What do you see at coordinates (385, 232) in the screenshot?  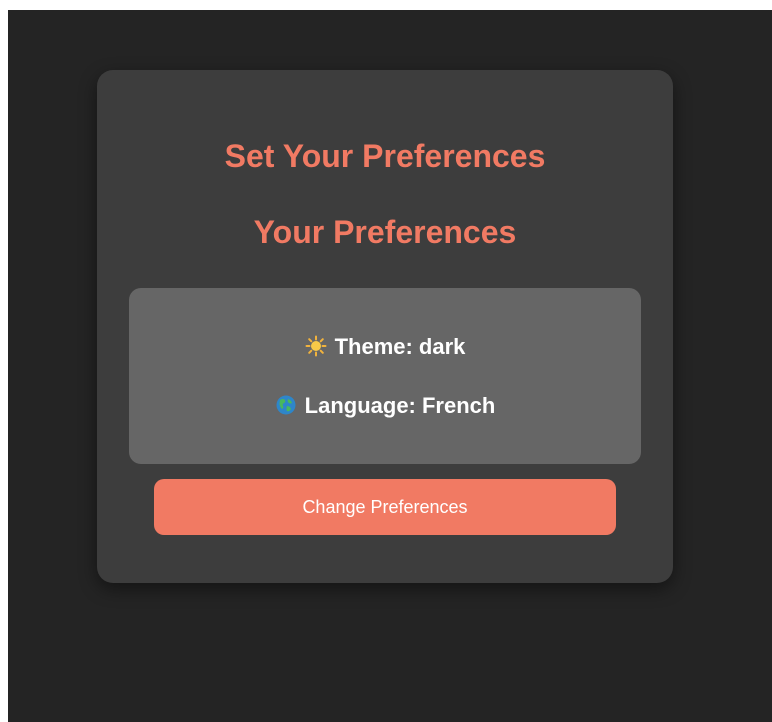 I see `section-title: Your Preferences` at bounding box center [385, 232].